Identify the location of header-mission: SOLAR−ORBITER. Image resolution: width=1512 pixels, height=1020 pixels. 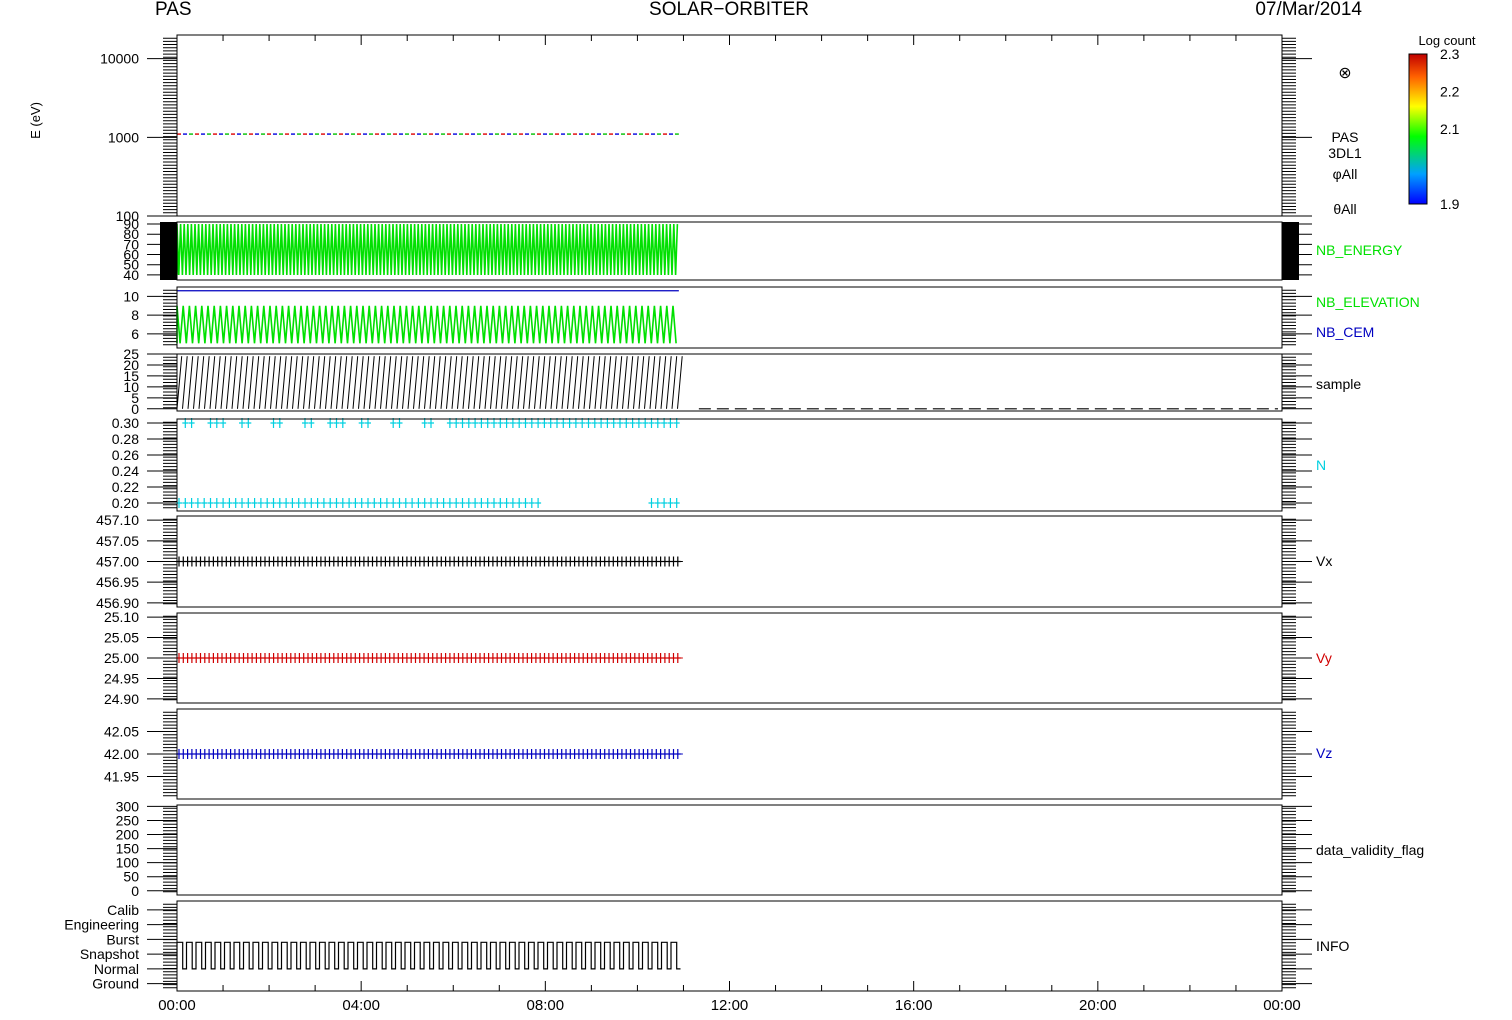
(729, 10).